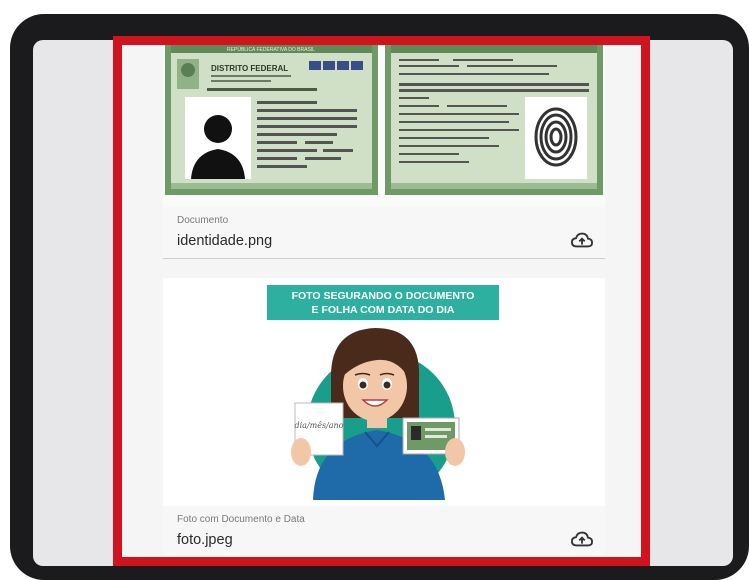  I want to click on id-header-text: REPÚBLICA FEDERATIVA DO BRASIL, so click(271, 49).